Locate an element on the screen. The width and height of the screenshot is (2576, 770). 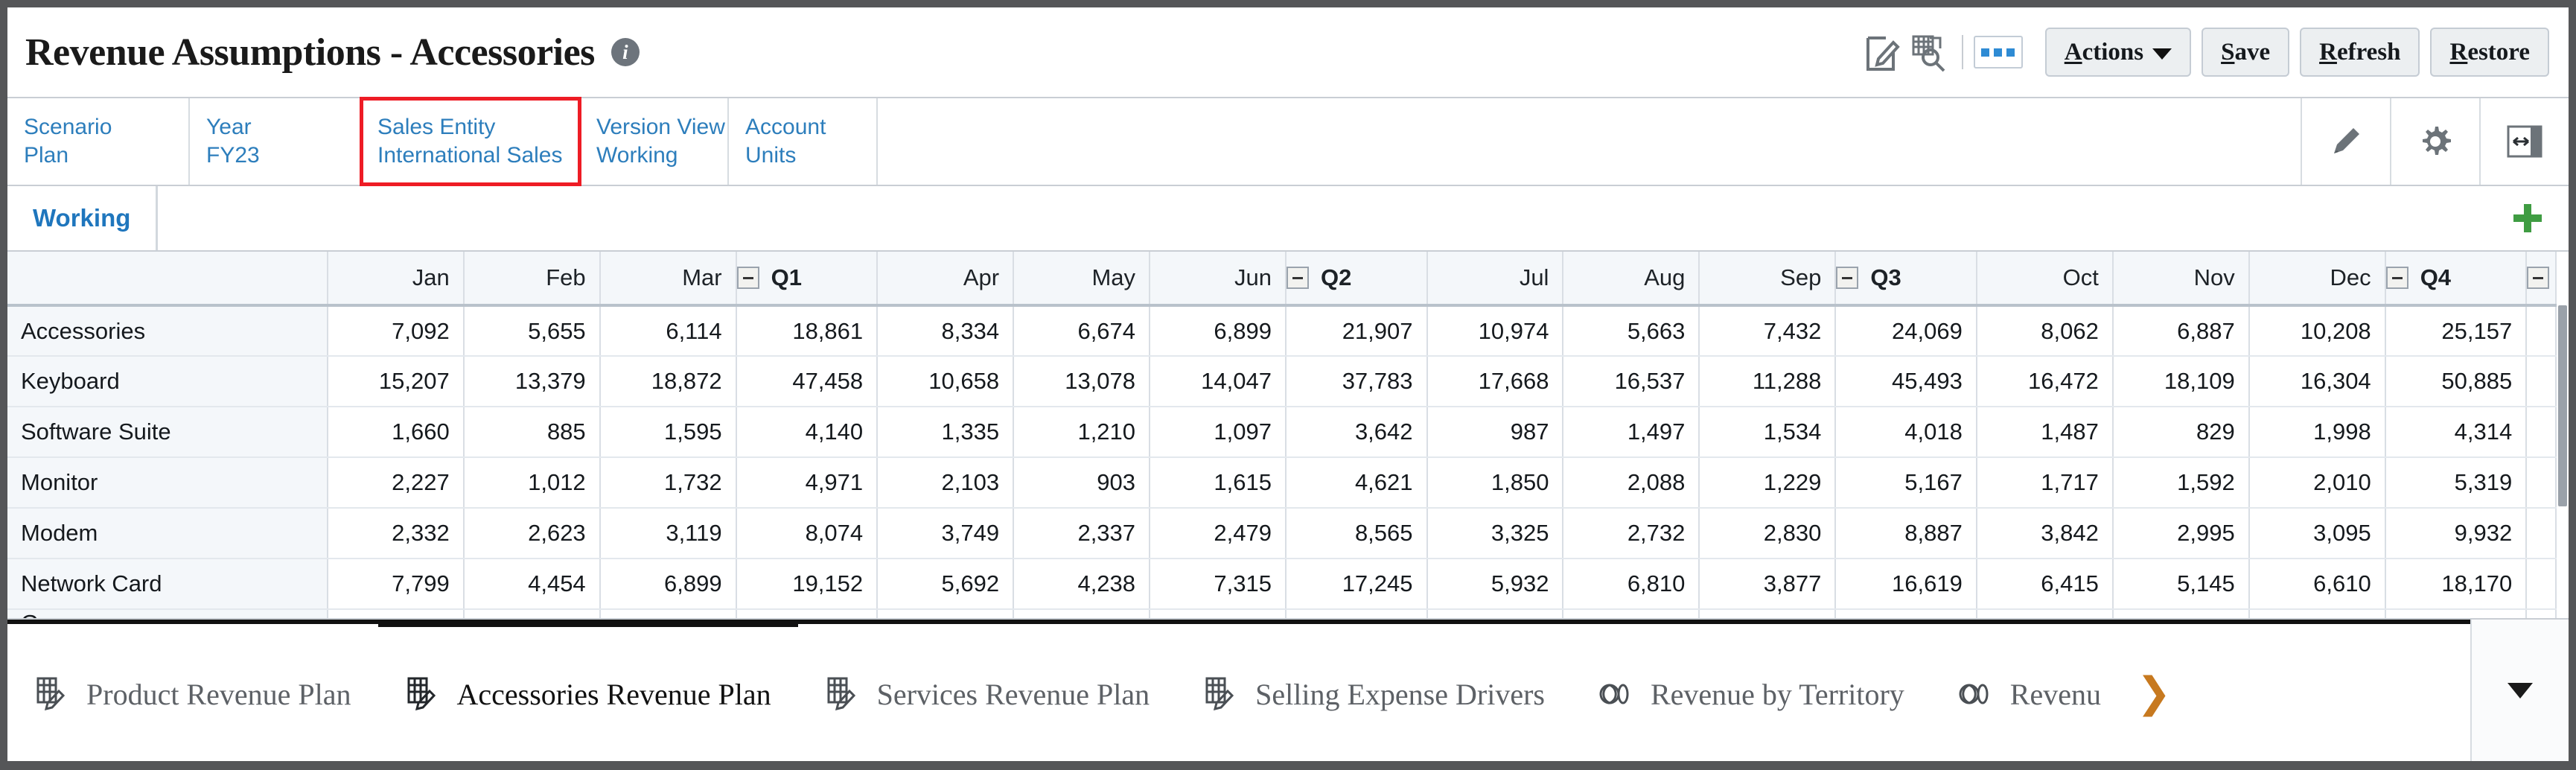
pov-cell-account: Account Units is located at coordinates (803, 141).